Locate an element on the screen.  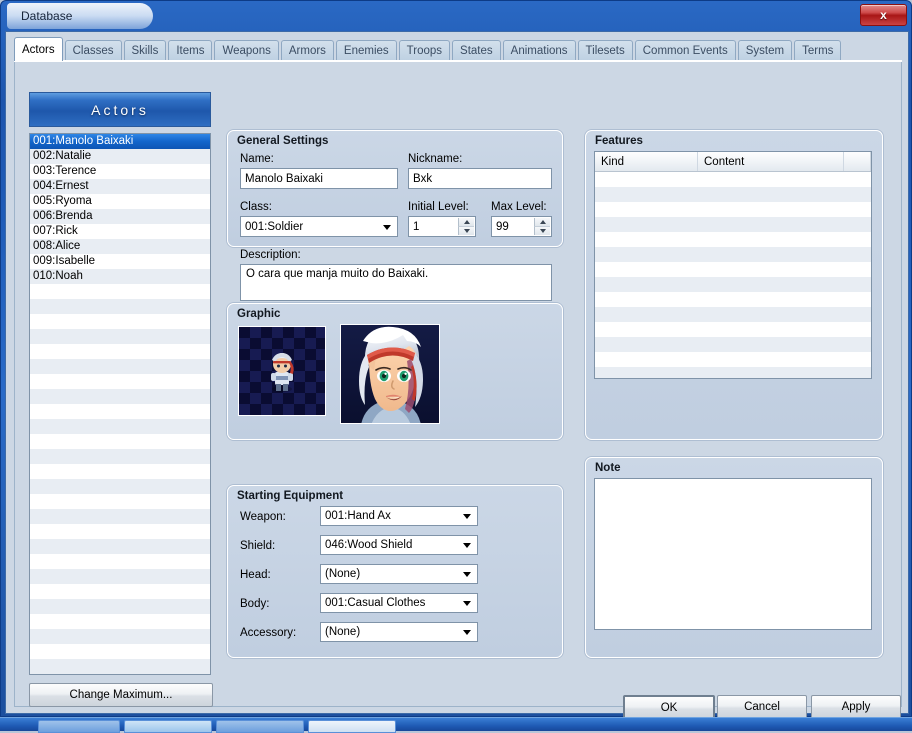
tab-tilesets: Tilesets is located at coordinates (605, 50).